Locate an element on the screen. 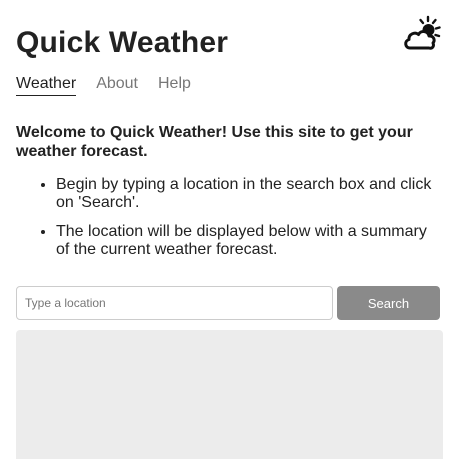  app-title: Quick Weather is located at coordinates (122, 42).